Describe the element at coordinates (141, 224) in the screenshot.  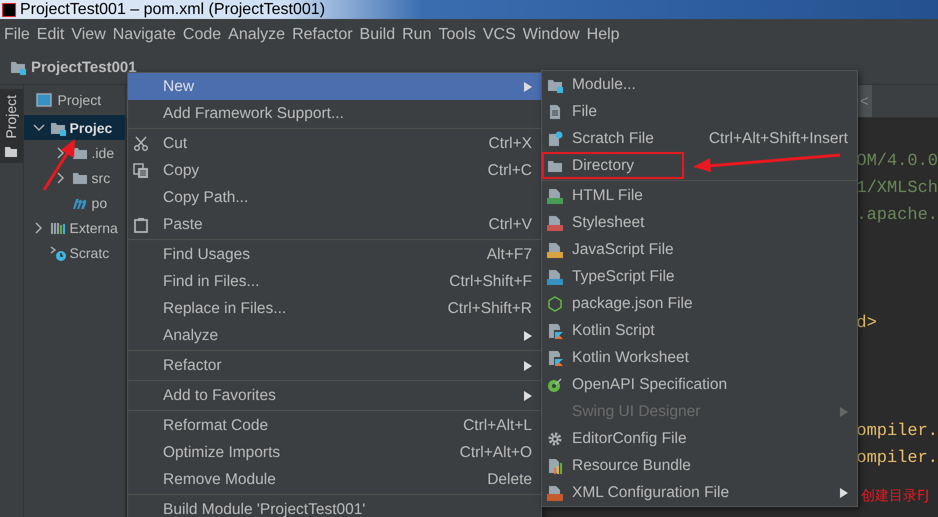
I see `clipboard-icon` at that location.